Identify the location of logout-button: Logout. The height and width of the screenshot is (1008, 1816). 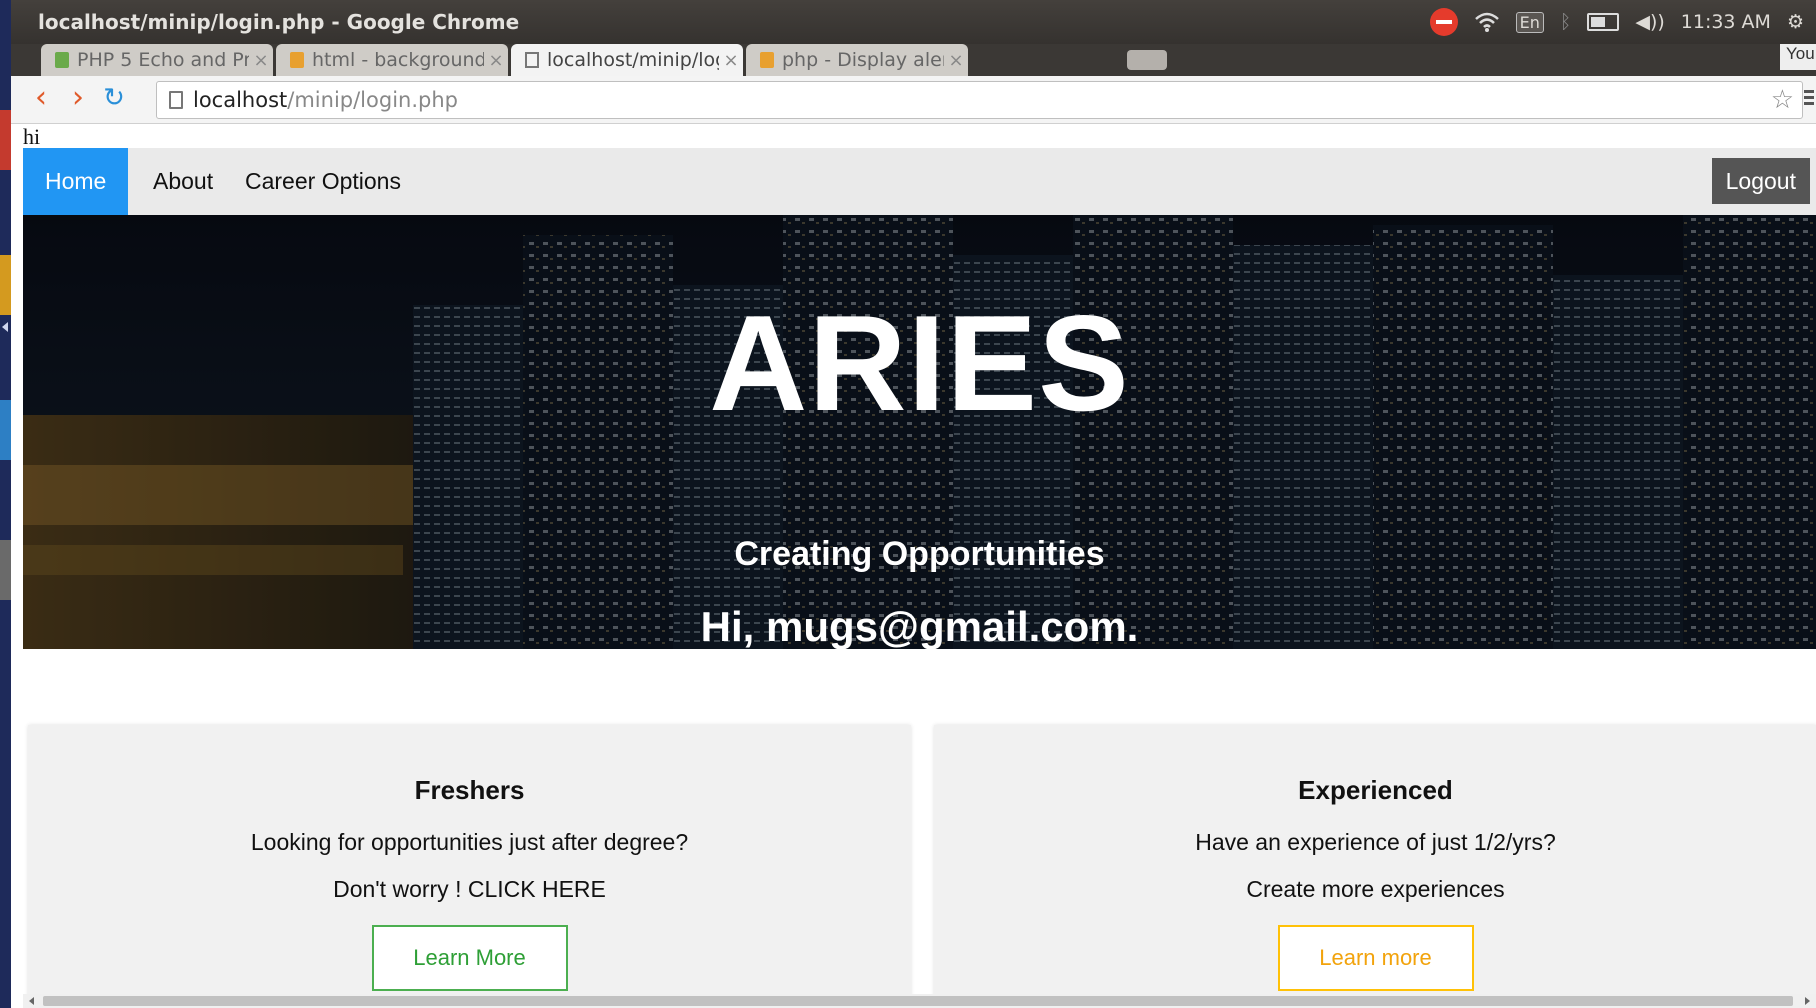
(1760, 181).